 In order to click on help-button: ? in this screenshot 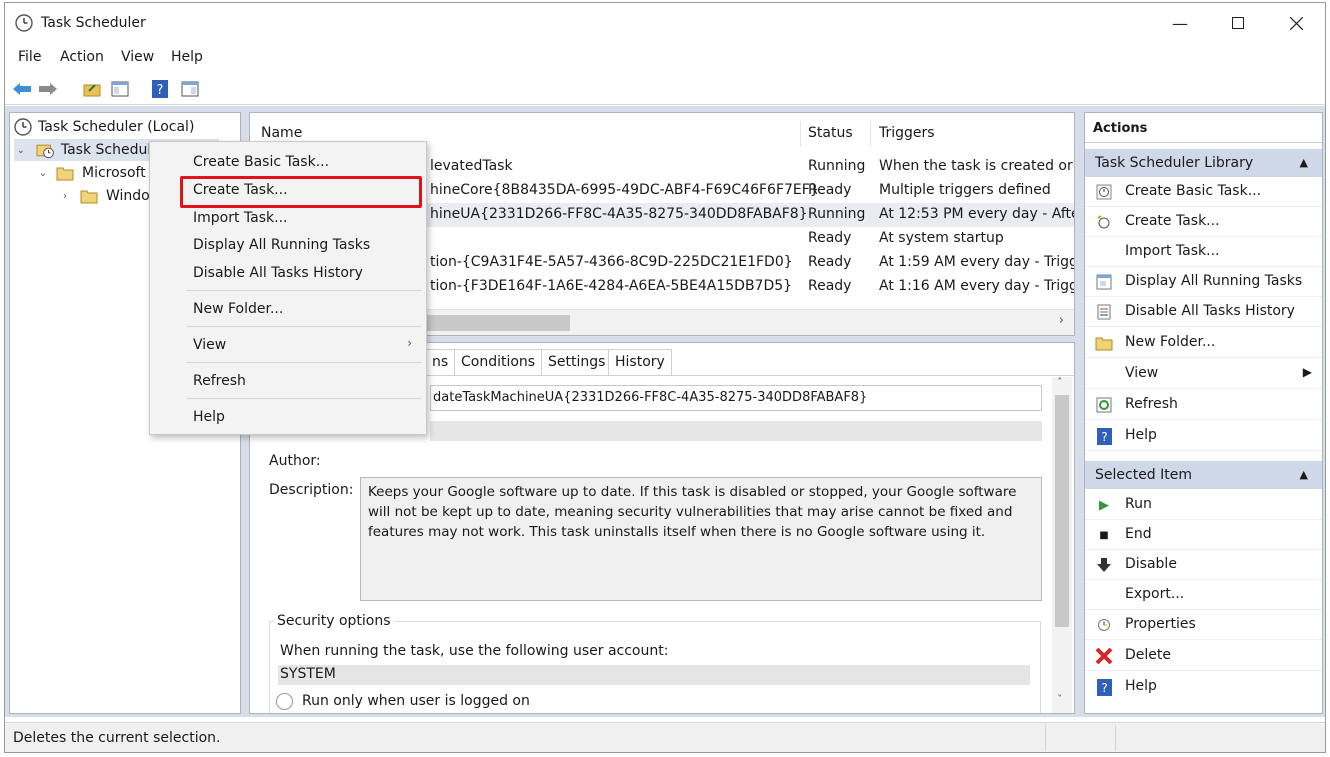, I will do `click(160, 89)`.